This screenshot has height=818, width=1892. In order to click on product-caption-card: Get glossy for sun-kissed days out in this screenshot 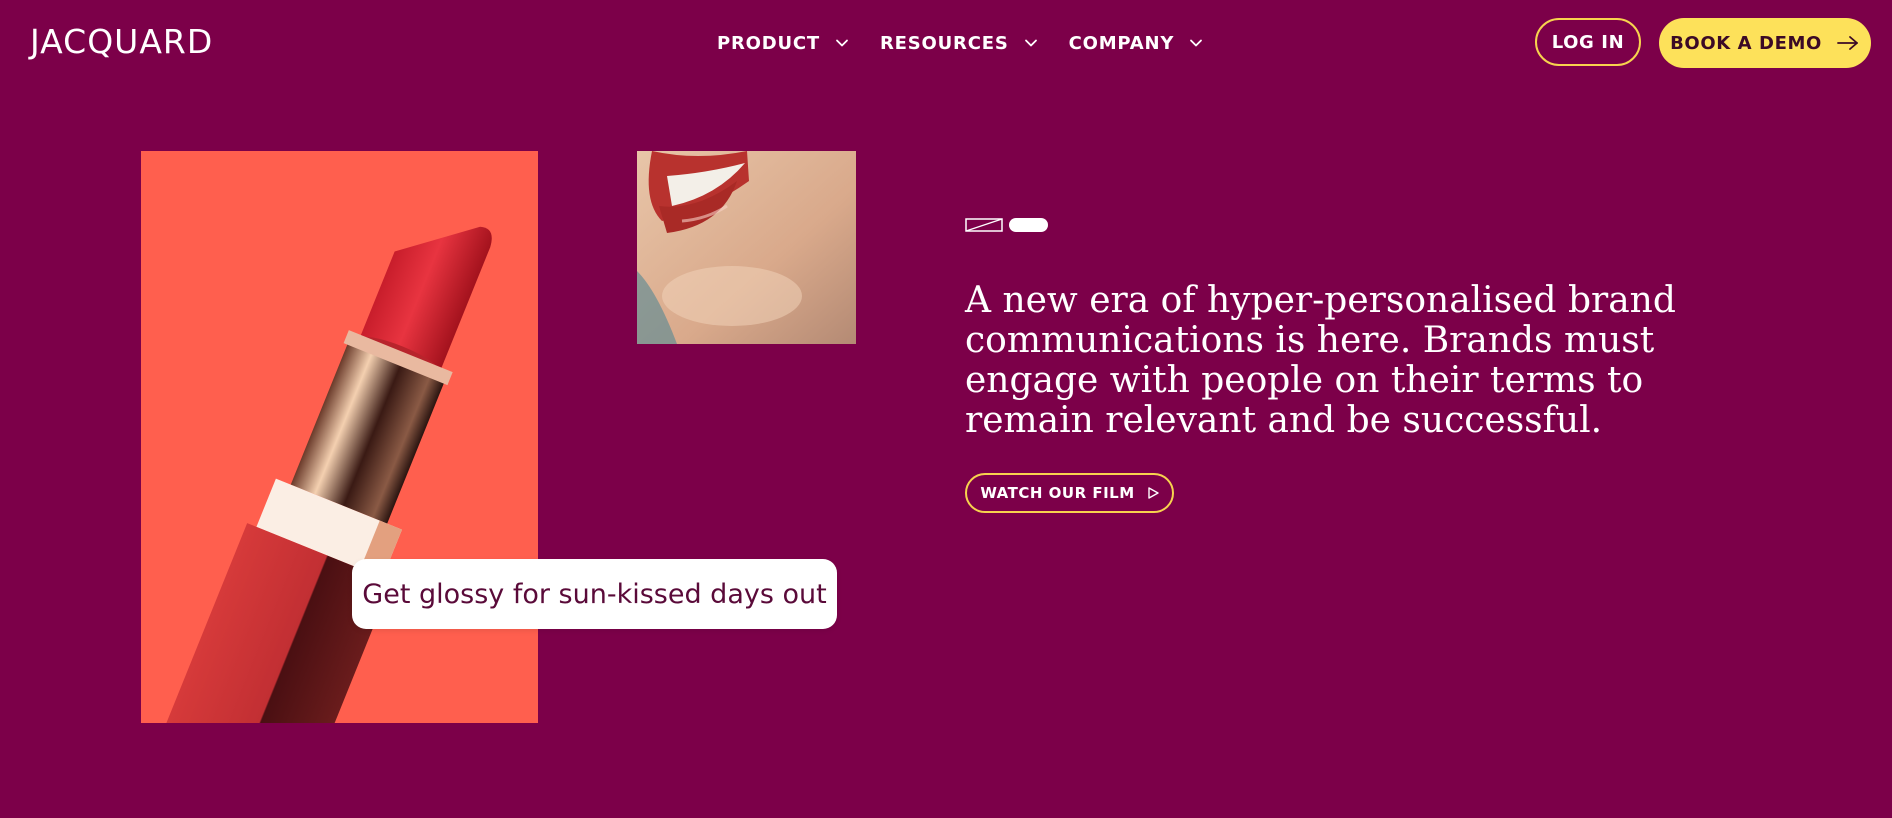, I will do `click(594, 594)`.